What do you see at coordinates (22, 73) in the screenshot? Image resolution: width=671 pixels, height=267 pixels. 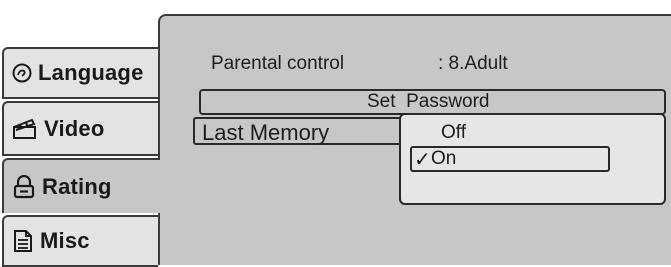 I see `language-icon` at bounding box center [22, 73].